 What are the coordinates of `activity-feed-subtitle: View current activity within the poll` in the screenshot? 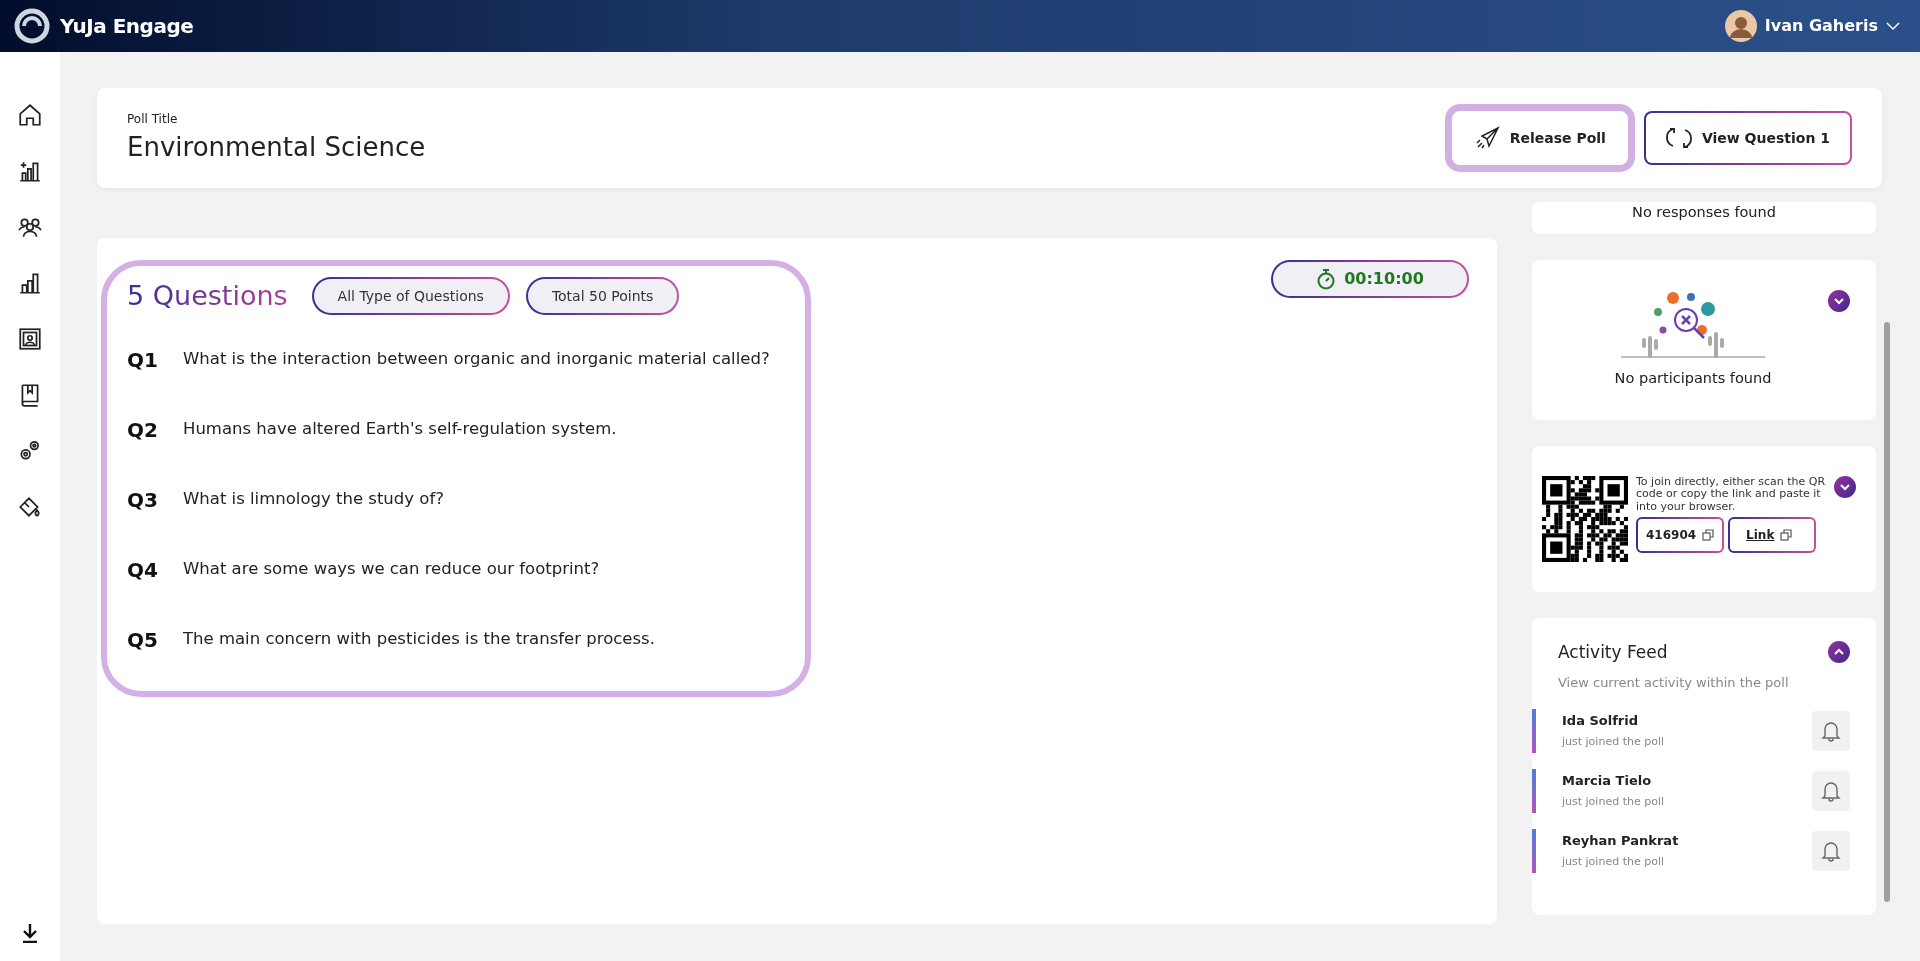 It's located at (1674, 683).